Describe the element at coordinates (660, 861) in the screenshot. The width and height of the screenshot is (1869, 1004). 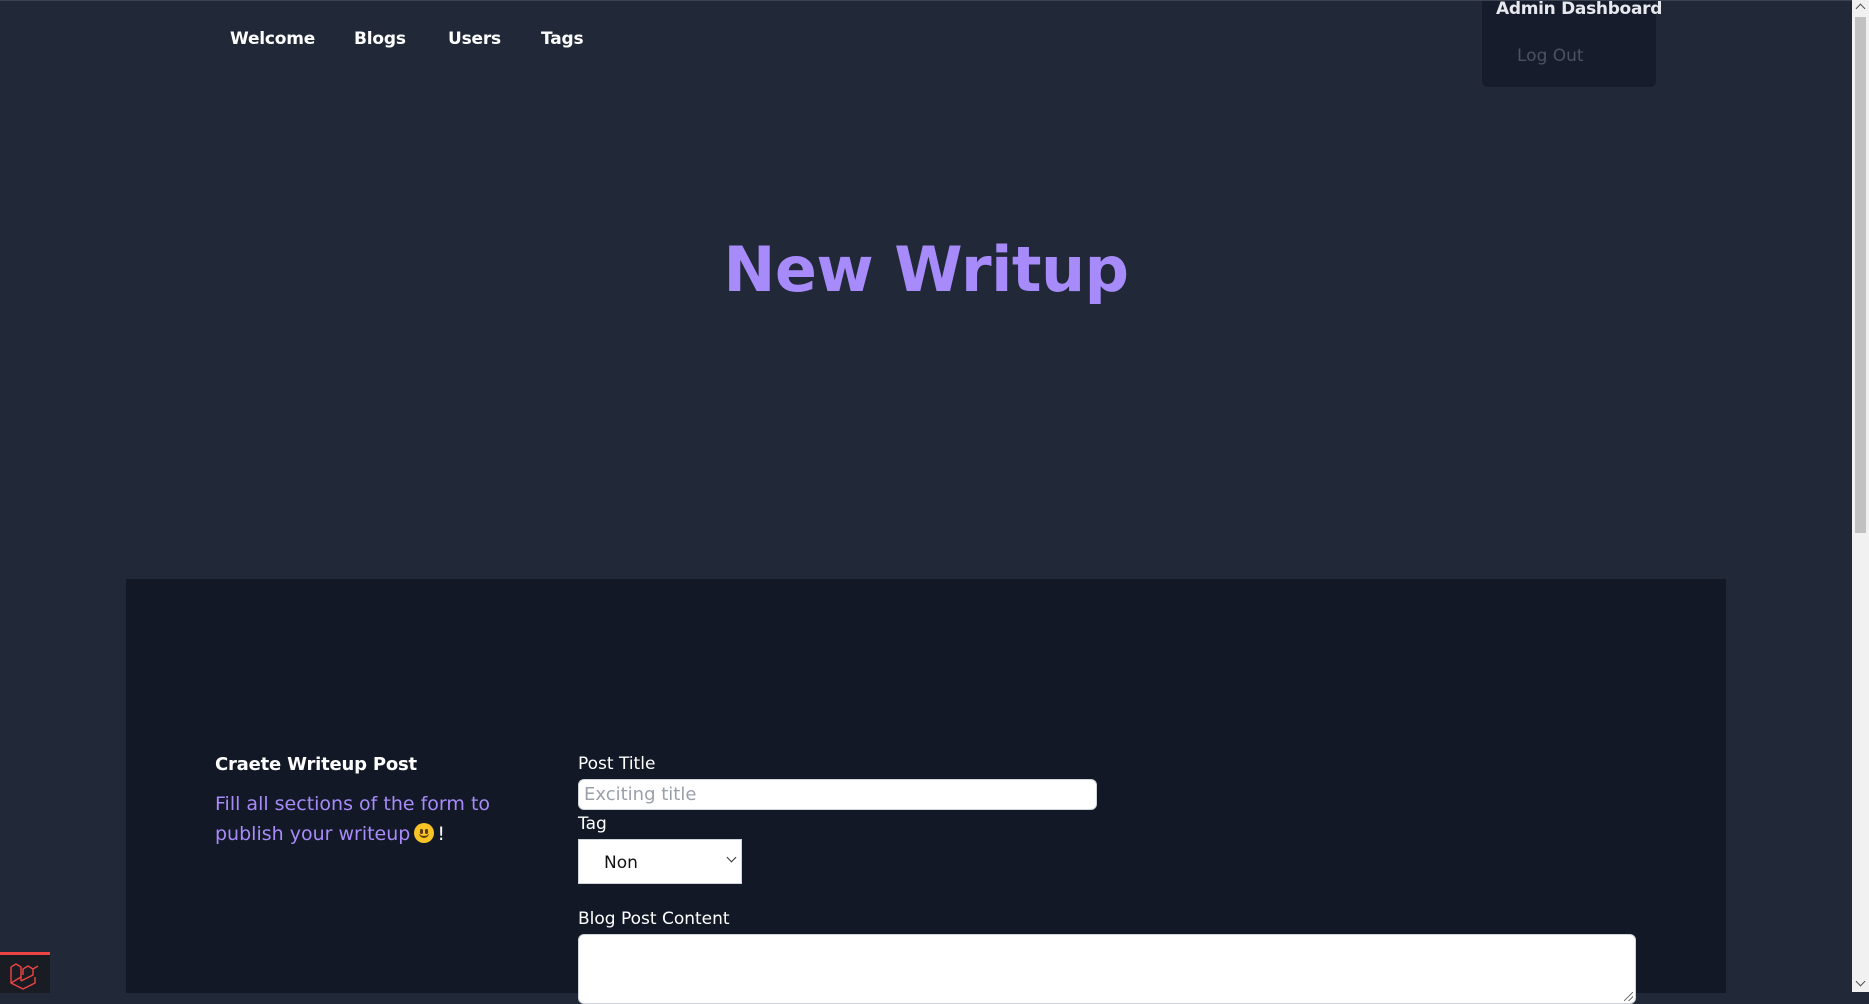
I see `tag-select: Non` at that location.